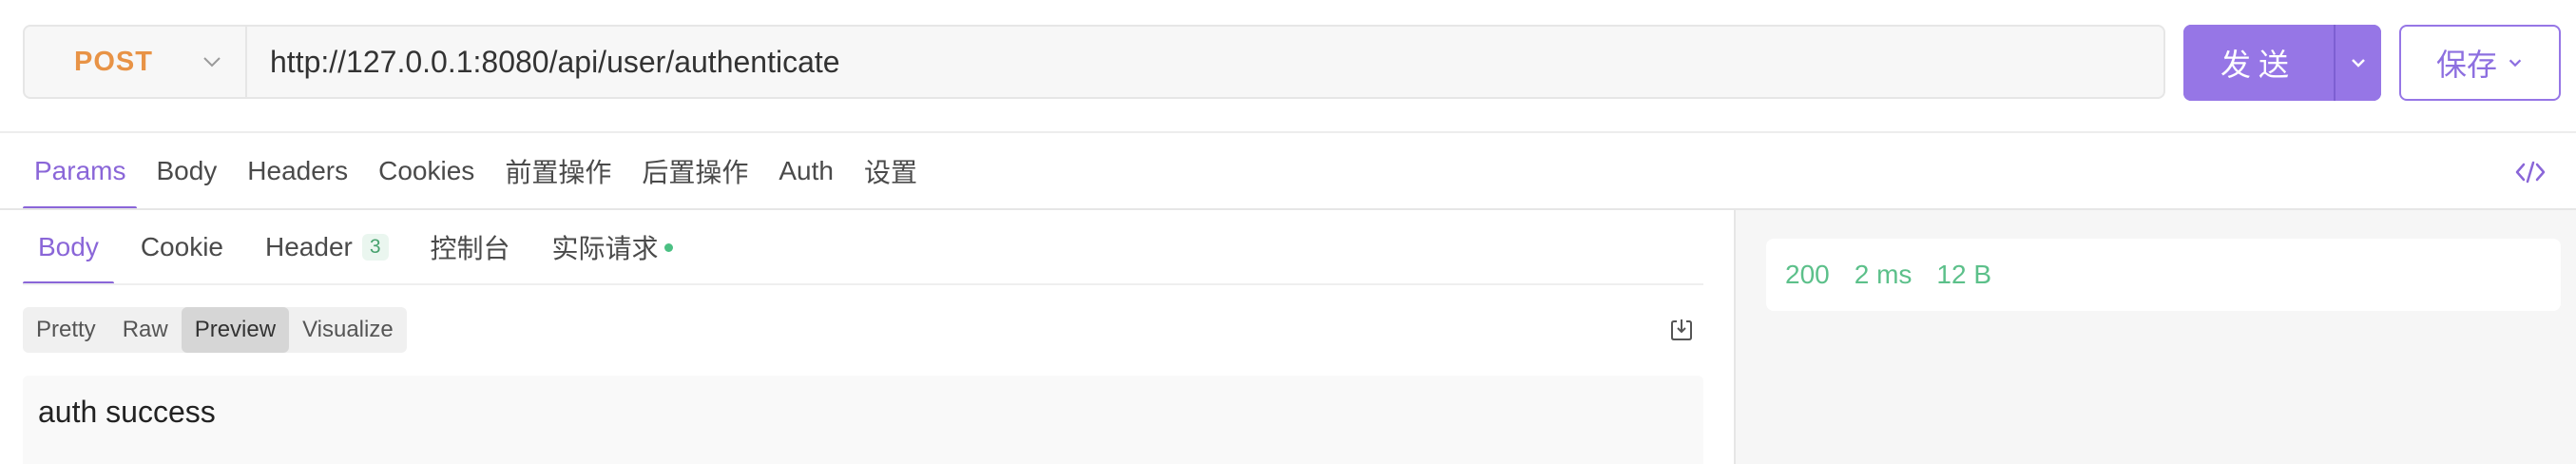 The image size is (2576, 464). What do you see at coordinates (2466, 65) in the screenshot?
I see `save-label: 保存` at bounding box center [2466, 65].